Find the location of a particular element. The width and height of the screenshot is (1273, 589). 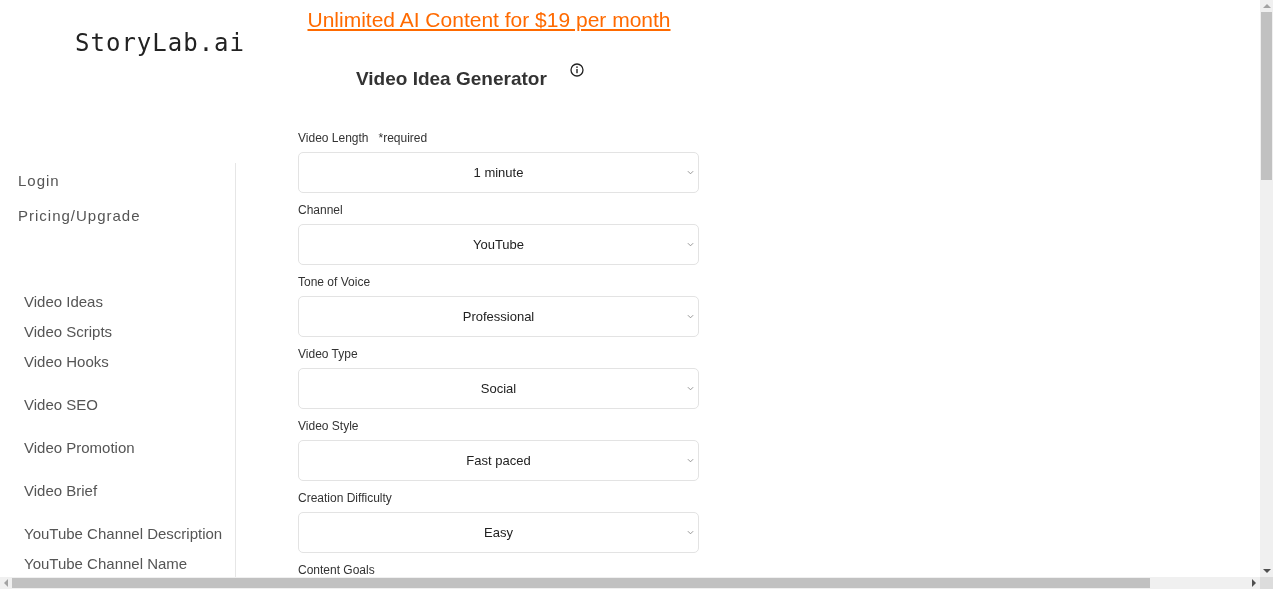

sidebar-item: YouTube Channel Name is located at coordinates (106, 563).